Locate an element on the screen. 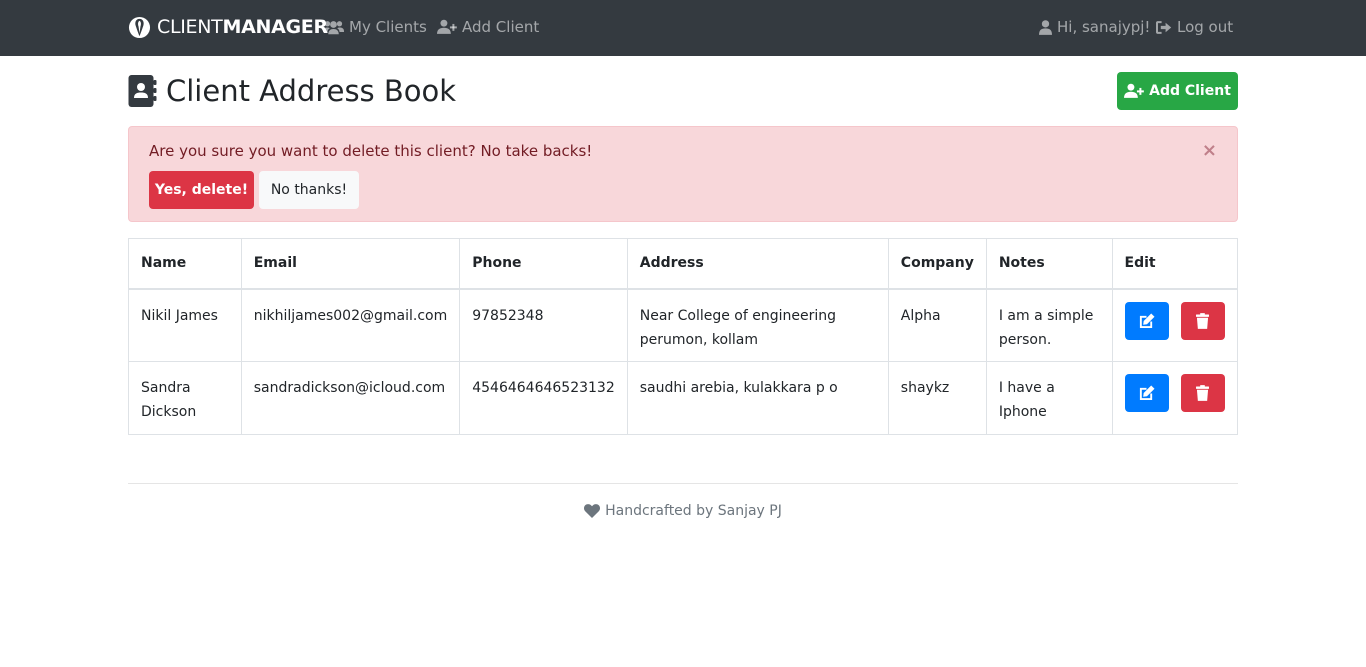  cell-phone: 97852348 is located at coordinates (543, 325).